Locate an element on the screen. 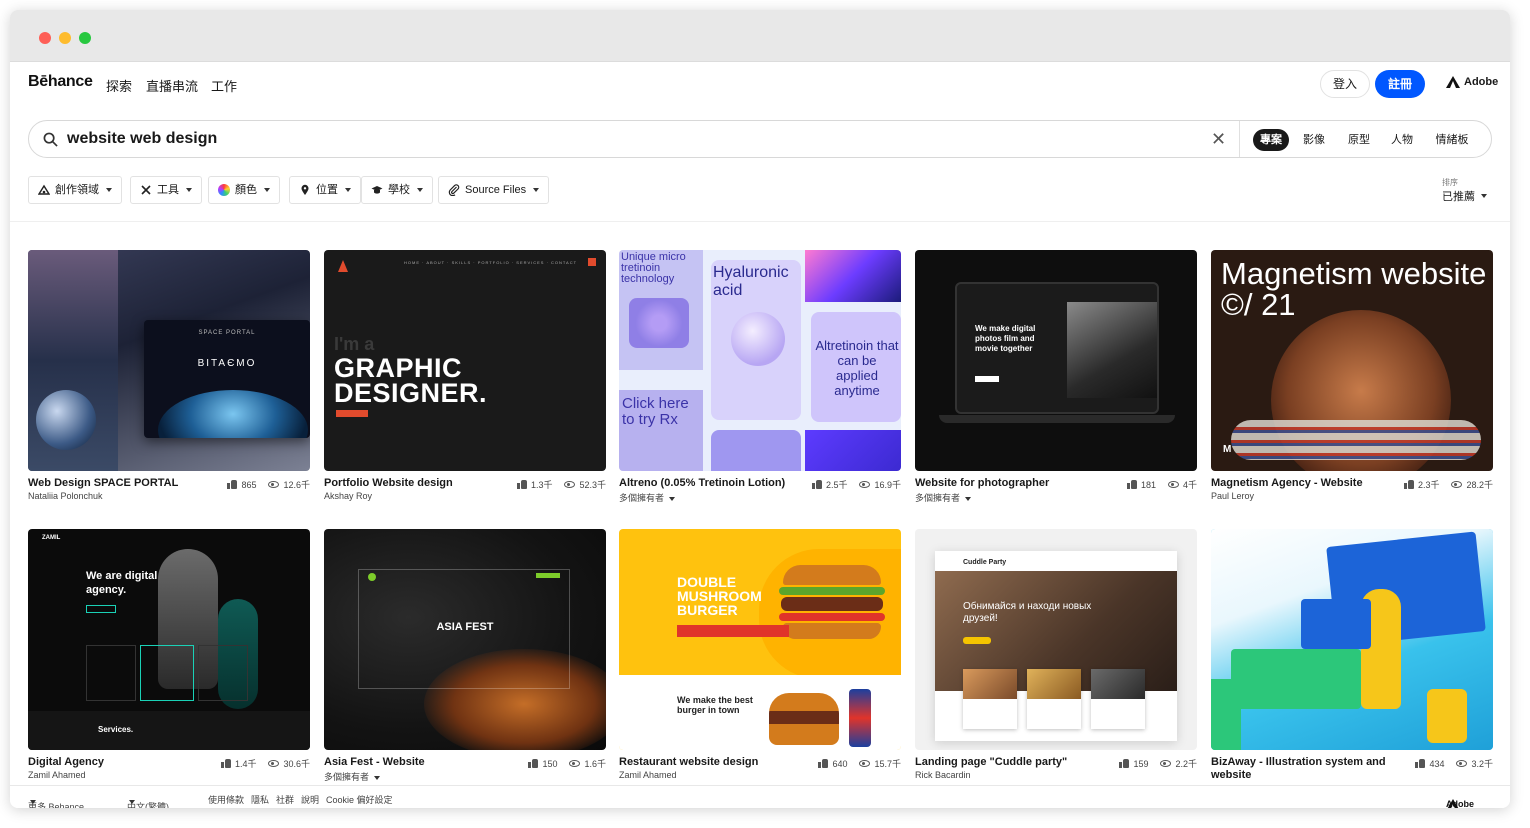 Image resolution: width=1530 pixels, height=828 pixels. creative-field-icon is located at coordinates (44, 189).